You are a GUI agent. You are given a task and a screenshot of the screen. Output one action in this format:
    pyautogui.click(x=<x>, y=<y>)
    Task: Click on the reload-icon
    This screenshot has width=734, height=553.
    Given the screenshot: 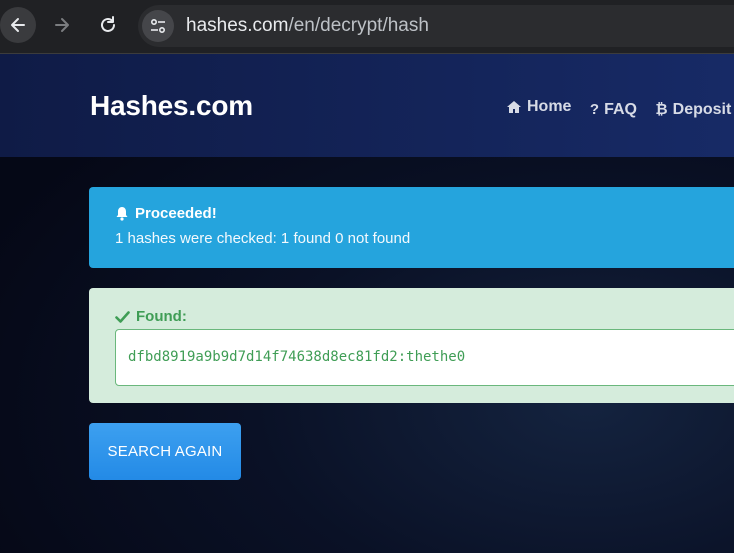 What is the action you would take?
    pyautogui.click(x=108, y=24)
    